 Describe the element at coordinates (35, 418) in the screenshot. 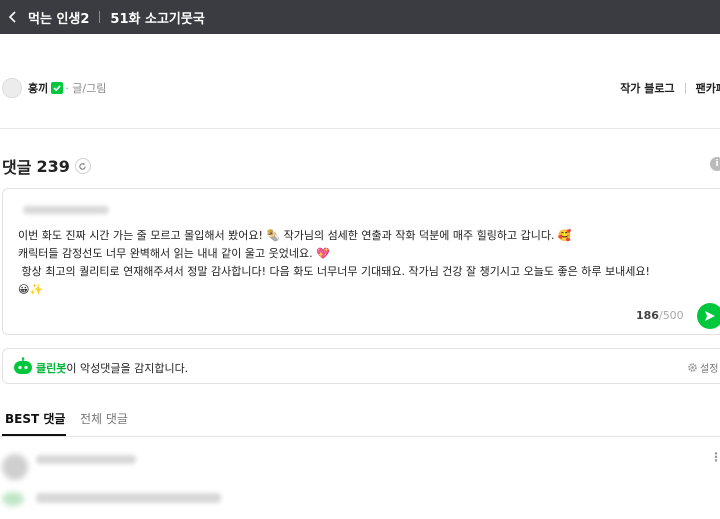

I see `tab-best-comments: BEST 댓글` at that location.